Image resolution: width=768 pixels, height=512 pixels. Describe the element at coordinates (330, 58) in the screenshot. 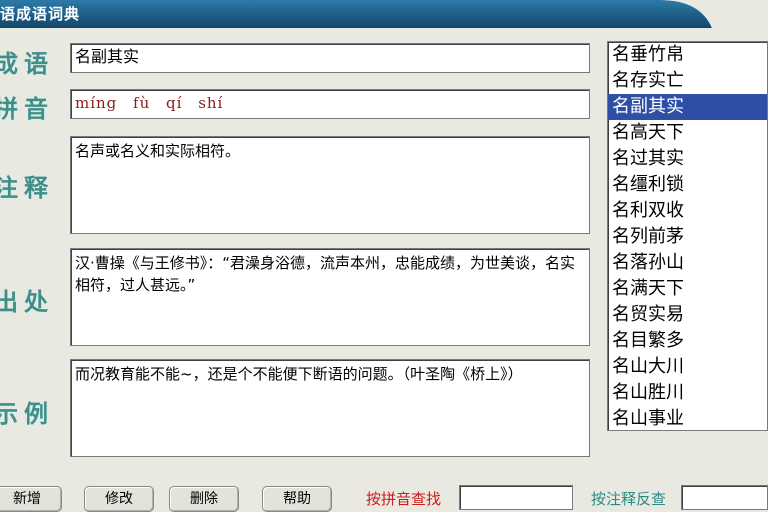

I see `idiom-field: 名副其实` at that location.